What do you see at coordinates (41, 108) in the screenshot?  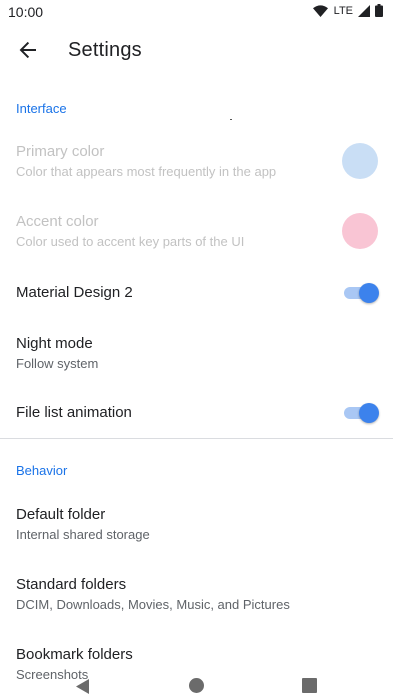 I see `section-header-interface: Interface` at bounding box center [41, 108].